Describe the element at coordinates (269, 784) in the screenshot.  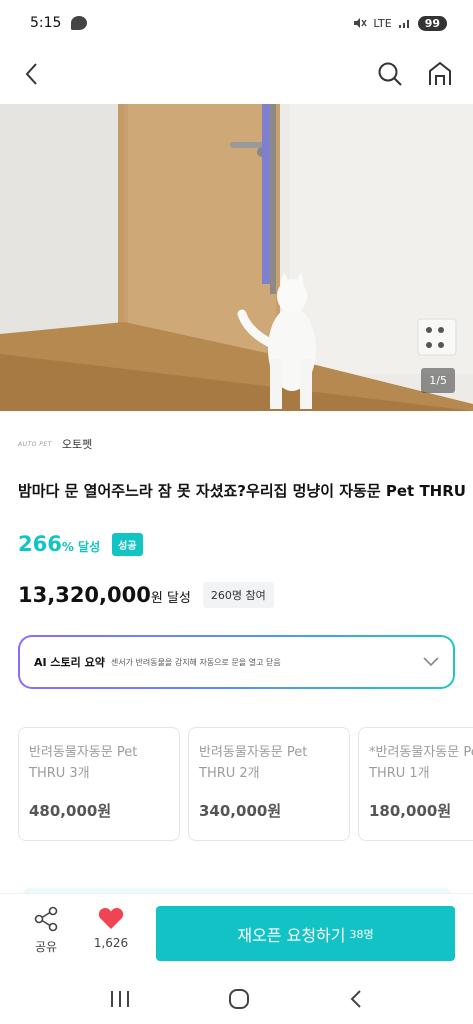
I see `reward-card: 반려동물자동문 Pet THRU 2개 340,000원` at that location.